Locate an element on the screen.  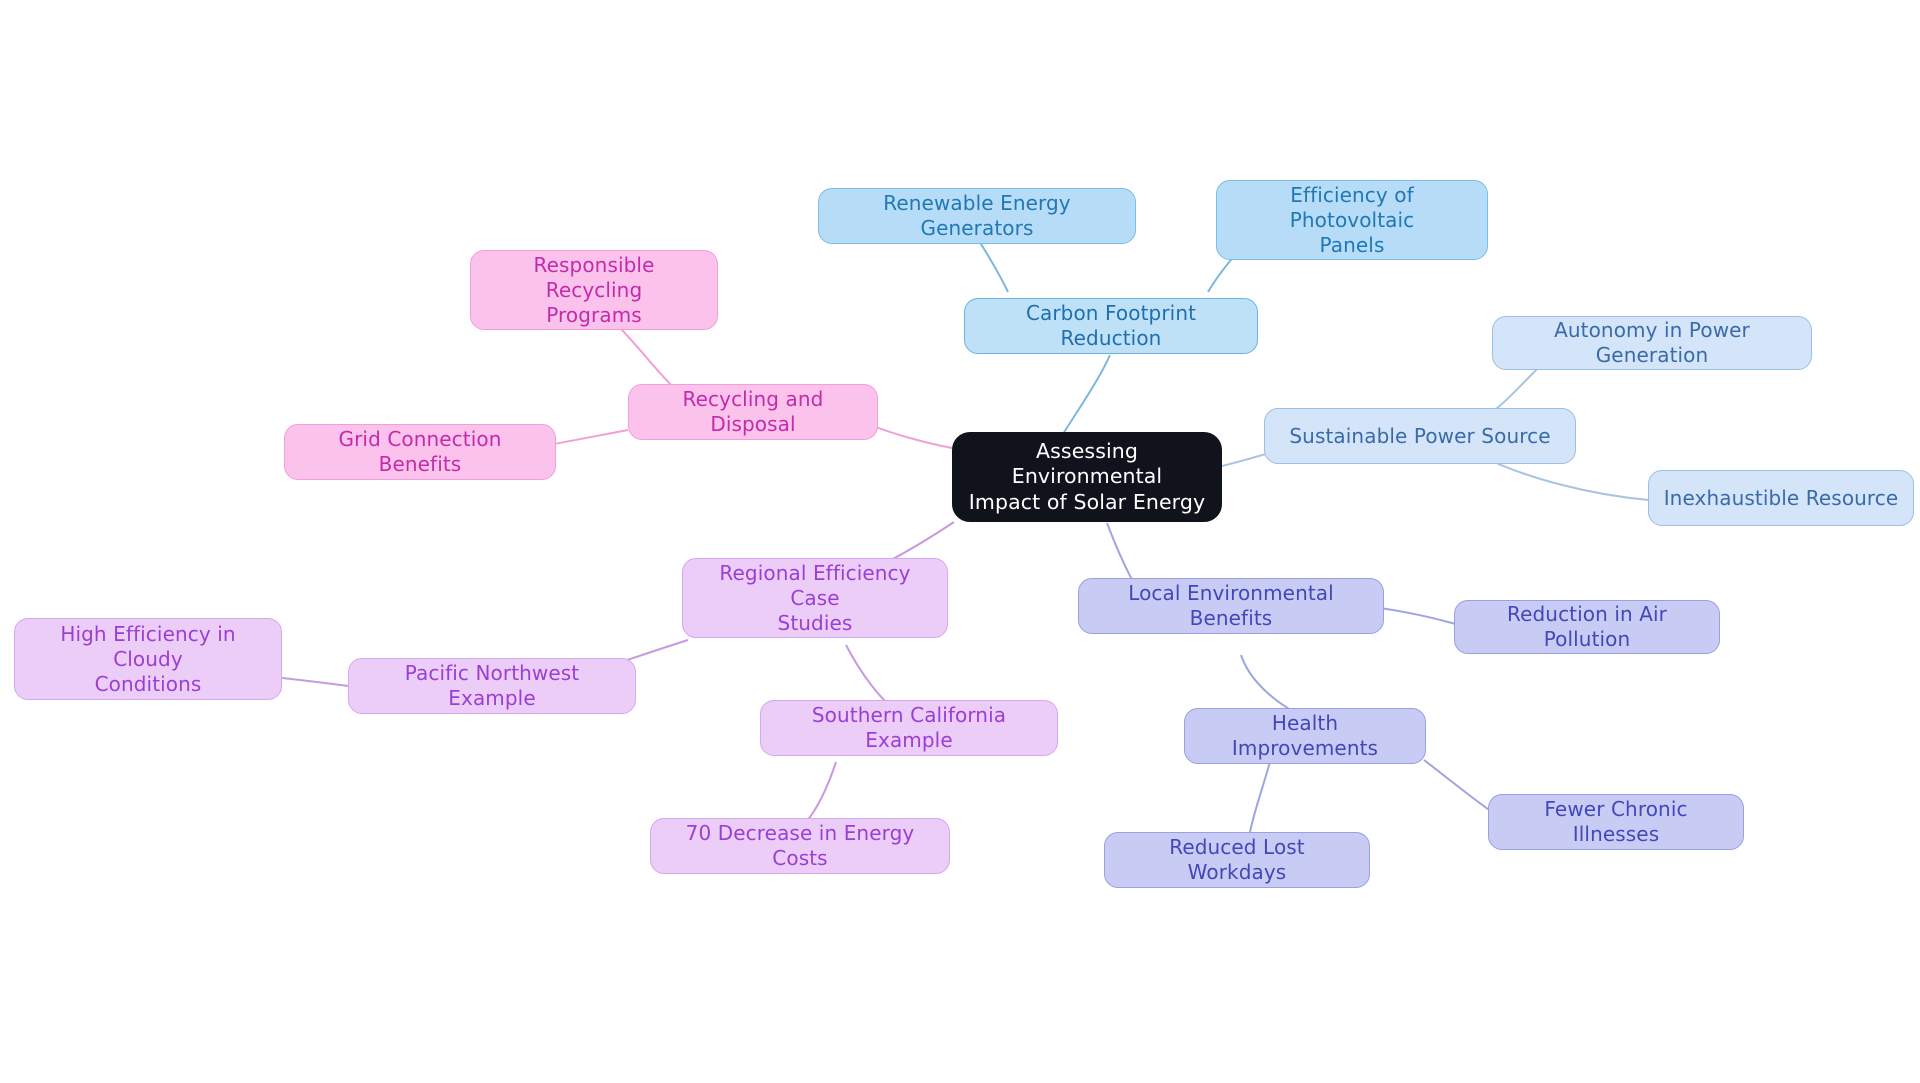
node-high-efficiency-in-cloudy-conditions: High Efficiency in Cloudy Conditions is located at coordinates (148, 659).